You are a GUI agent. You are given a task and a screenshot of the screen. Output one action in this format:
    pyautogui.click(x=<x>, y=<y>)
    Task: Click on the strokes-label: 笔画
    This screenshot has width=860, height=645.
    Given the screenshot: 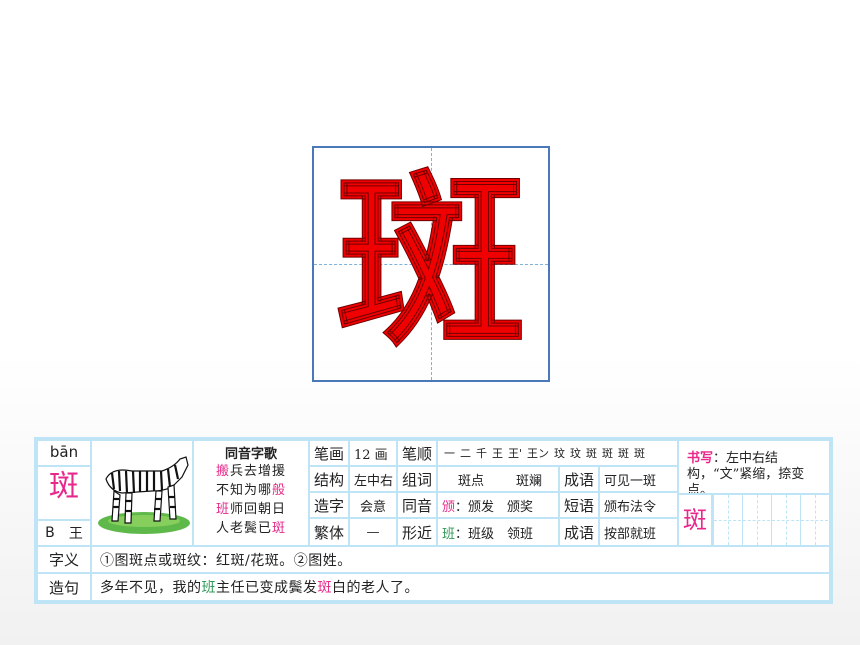 What is the action you would take?
    pyautogui.click(x=329, y=453)
    